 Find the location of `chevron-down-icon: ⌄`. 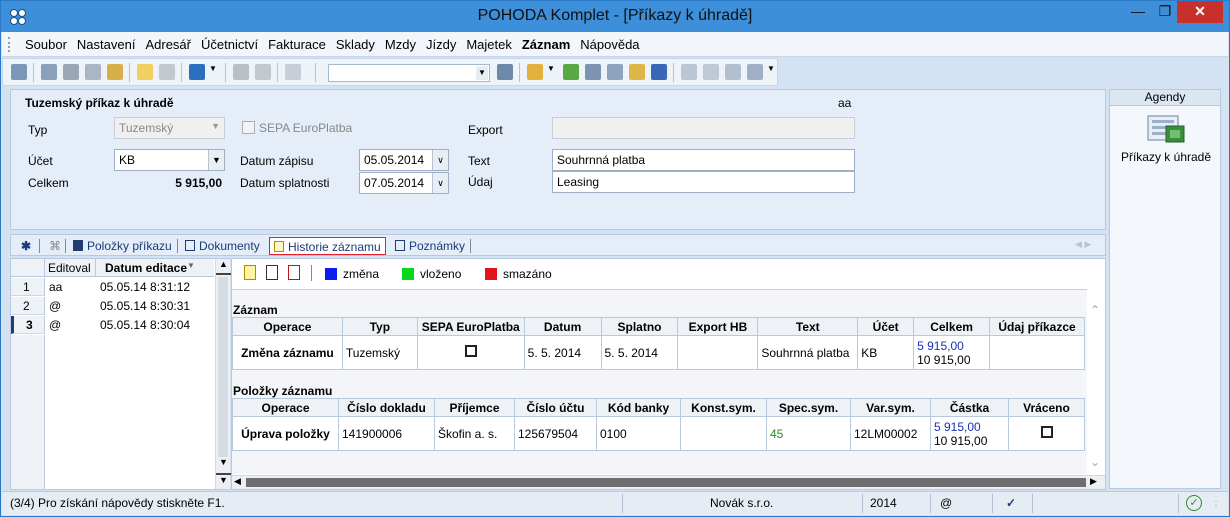

chevron-down-icon: ⌄ is located at coordinates (1095, 462).